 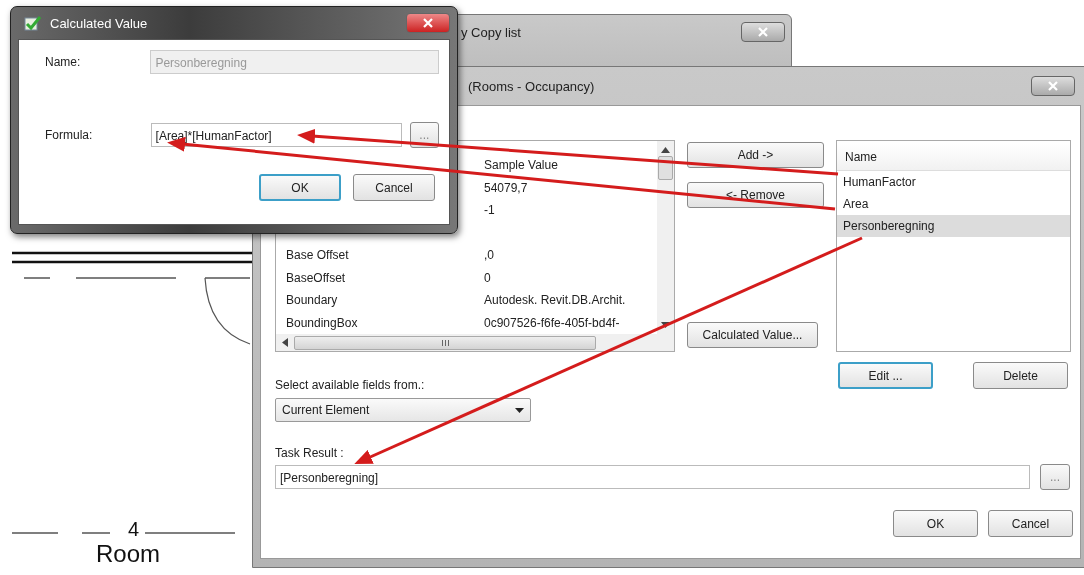 What do you see at coordinates (953, 204) in the screenshot?
I see `list-item: Area` at bounding box center [953, 204].